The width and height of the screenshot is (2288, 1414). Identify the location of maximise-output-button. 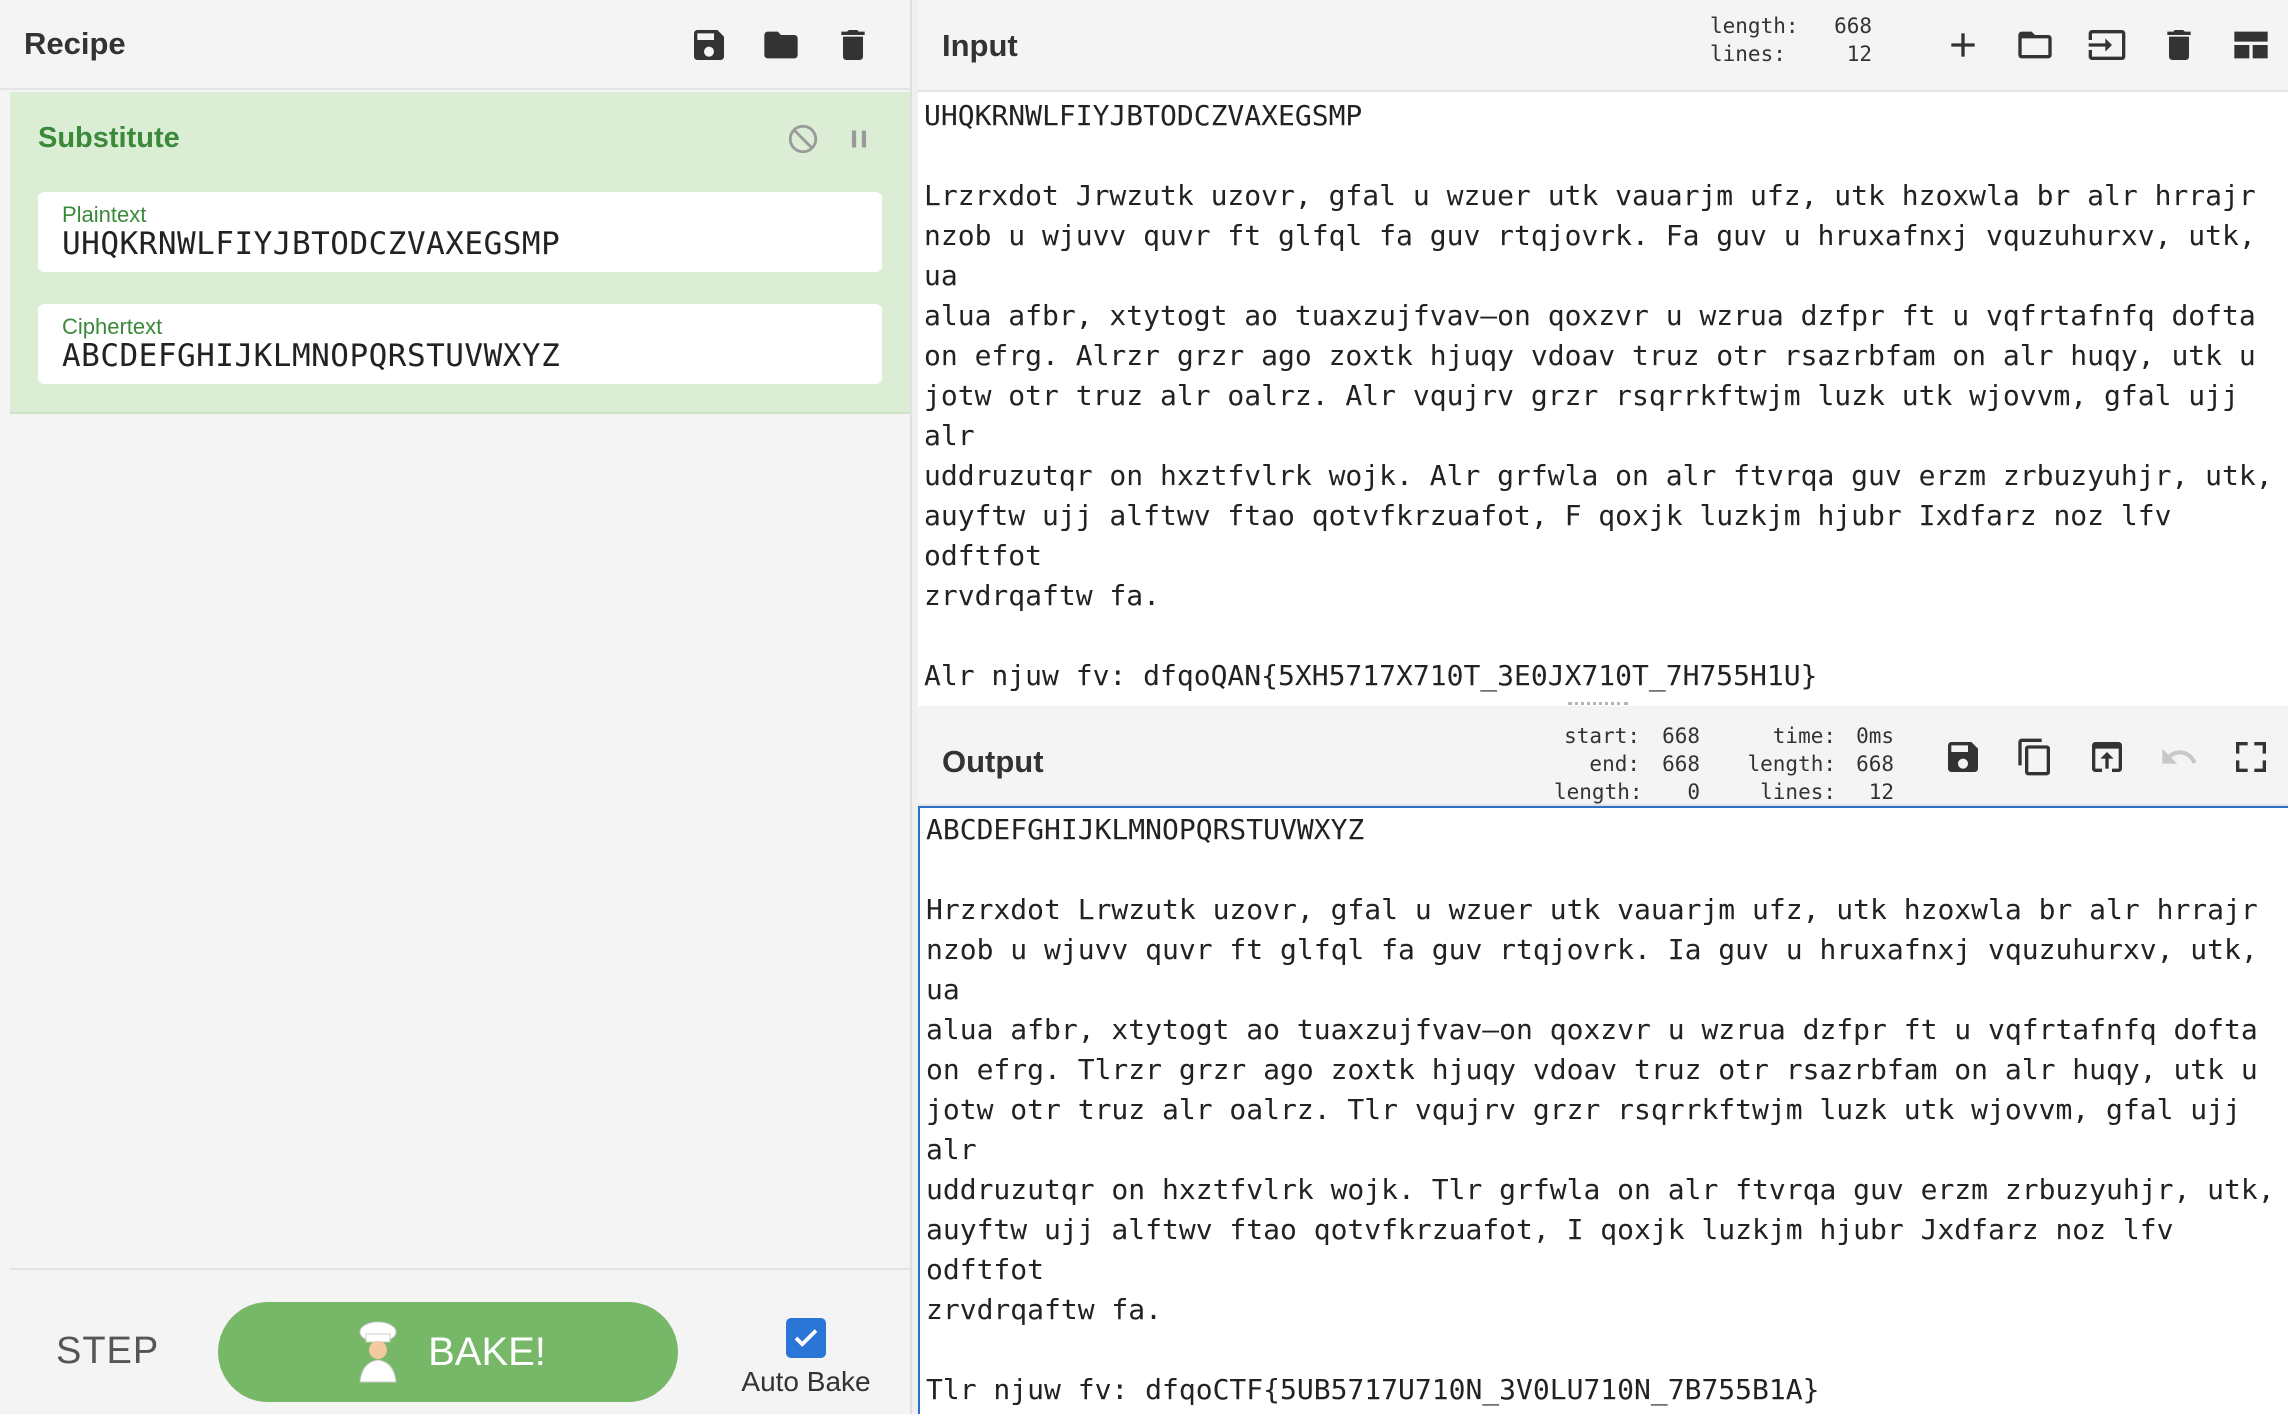
(2251, 757).